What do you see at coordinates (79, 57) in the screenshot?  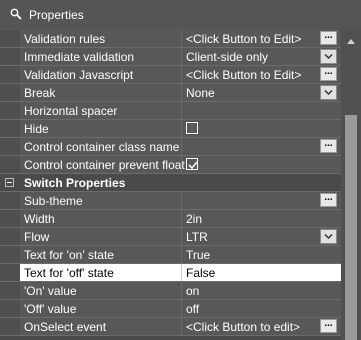 I see `property-name: Immediate validation` at bounding box center [79, 57].